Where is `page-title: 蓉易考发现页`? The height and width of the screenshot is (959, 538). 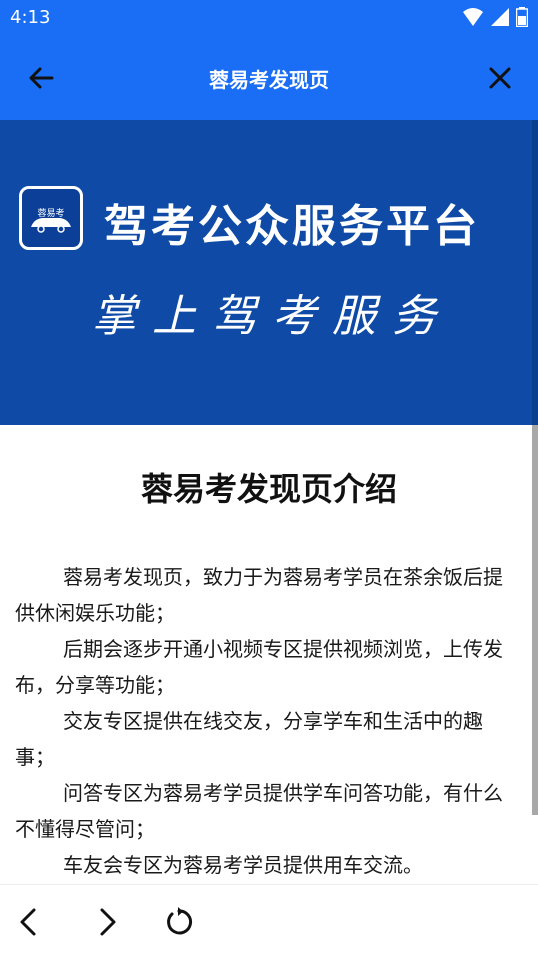 page-title: 蓉易考发现页 is located at coordinates (269, 80).